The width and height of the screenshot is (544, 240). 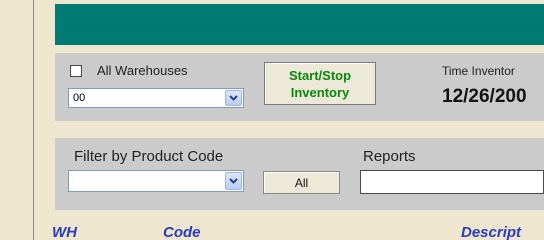 What do you see at coordinates (502, 232) in the screenshot?
I see `column-header-description: Descript` at bounding box center [502, 232].